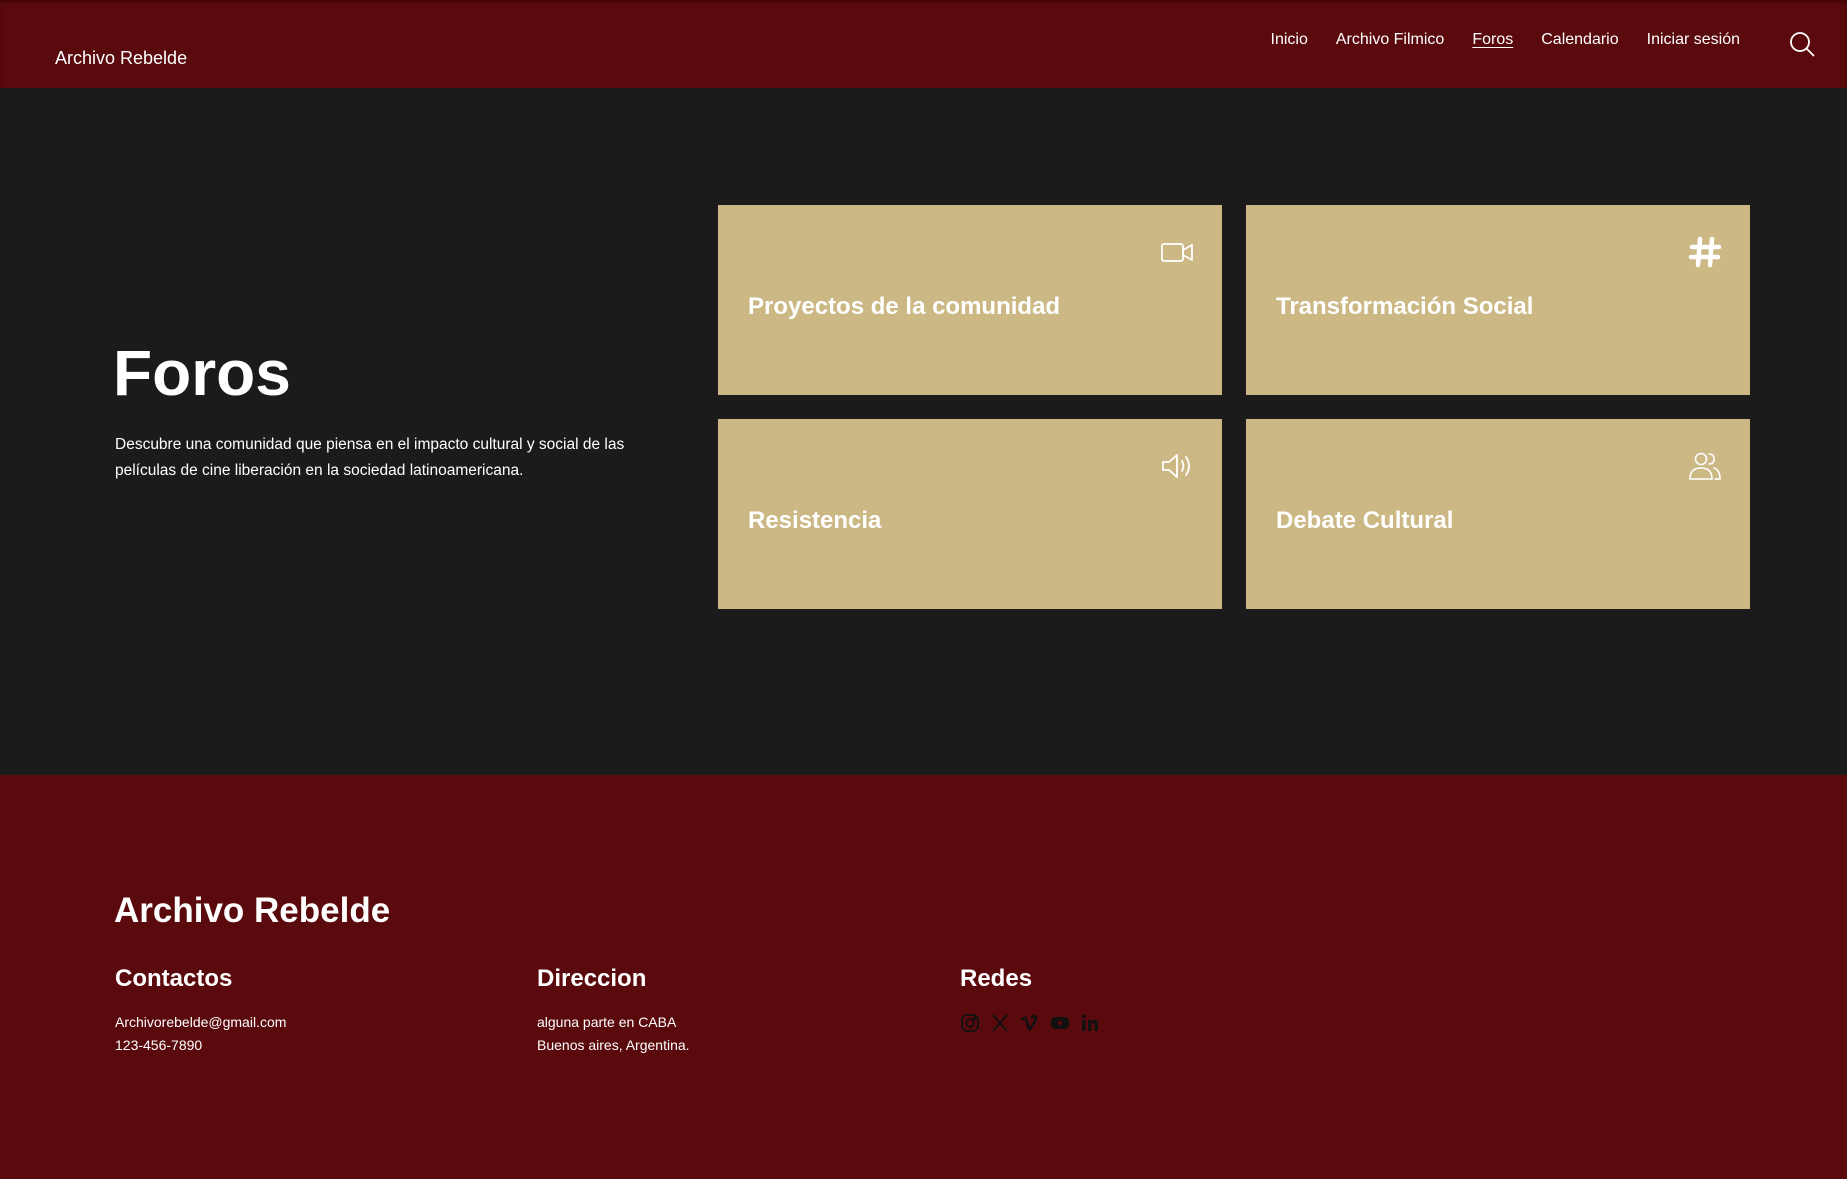  I want to click on linkedin-icon, so click(1090, 1023).